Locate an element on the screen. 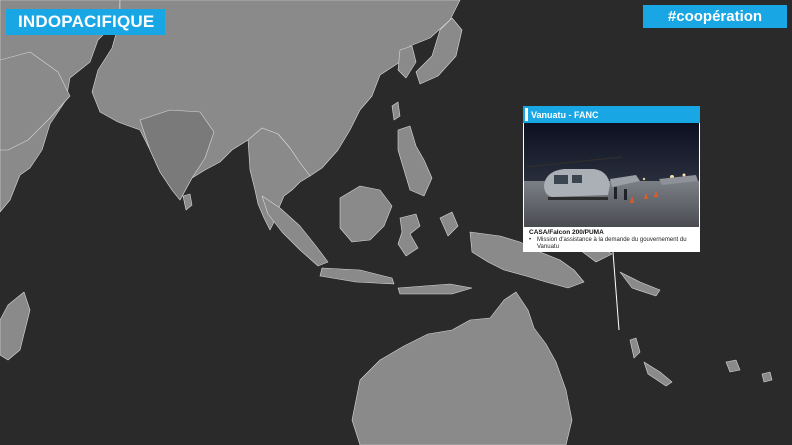  hashtag-label: #coopération is located at coordinates (715, 16).